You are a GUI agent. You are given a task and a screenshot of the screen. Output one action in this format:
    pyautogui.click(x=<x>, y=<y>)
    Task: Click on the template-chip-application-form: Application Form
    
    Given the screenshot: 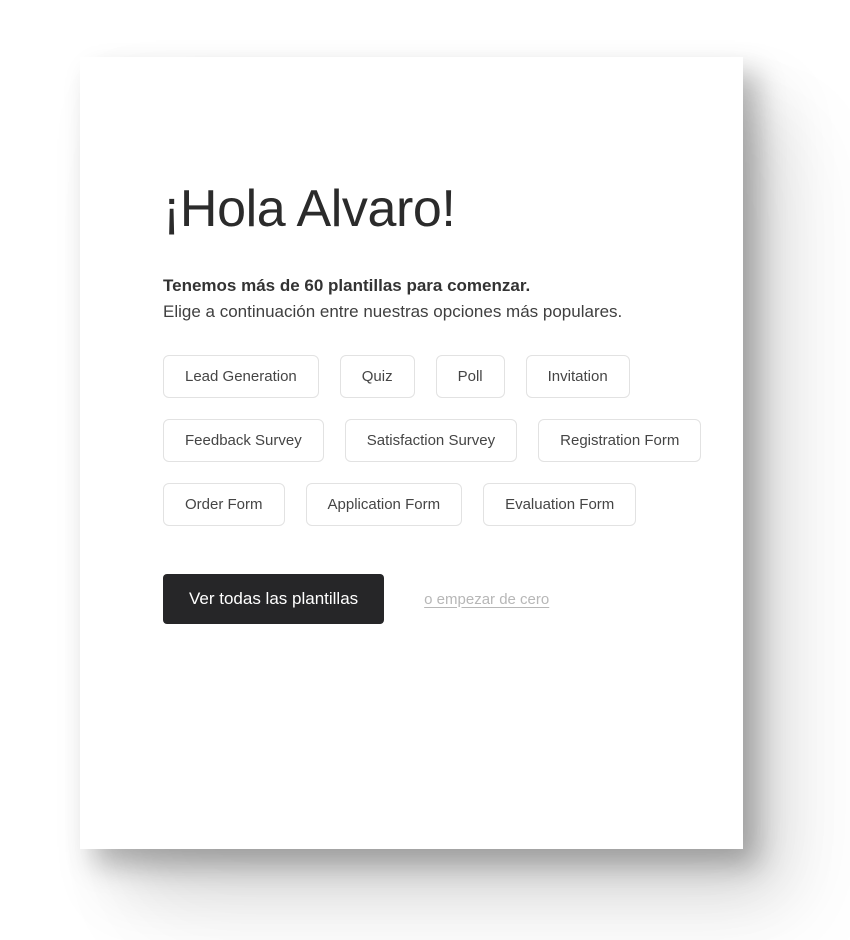 What is the action you would take?
    pyautogui.click(x=384, y=504)
    